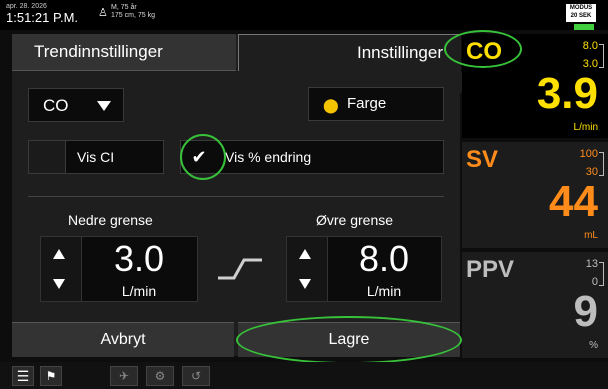 The height and width of the screenshot is (389, 608). I want to click on chevron-down-icon, so click(104, 106).